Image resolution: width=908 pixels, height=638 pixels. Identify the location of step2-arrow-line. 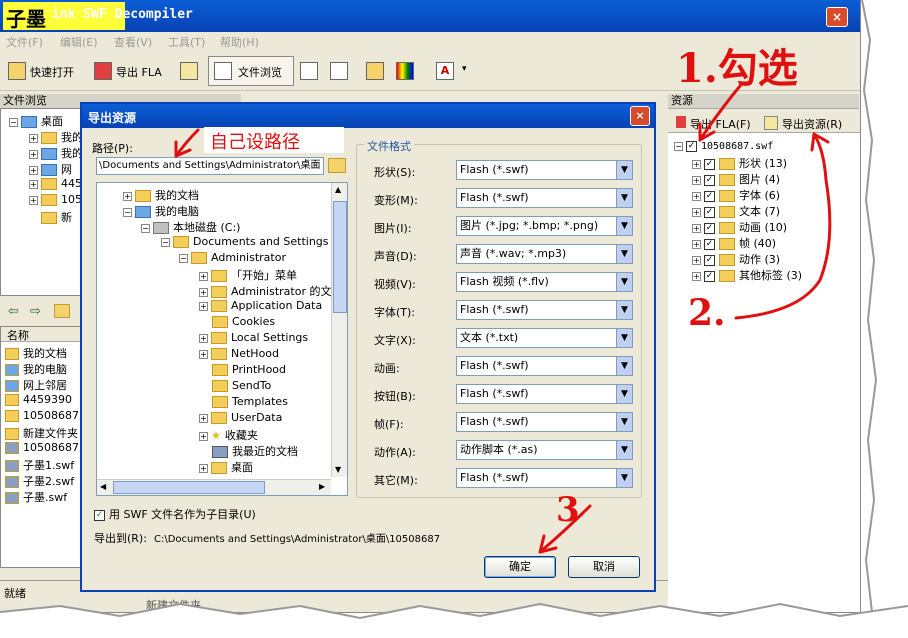
(783, 226).